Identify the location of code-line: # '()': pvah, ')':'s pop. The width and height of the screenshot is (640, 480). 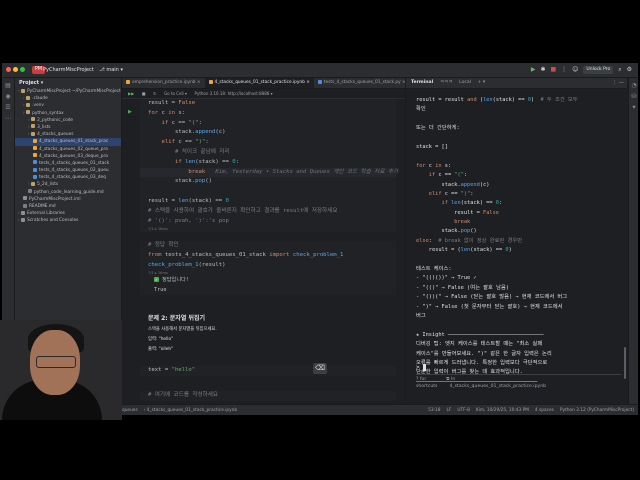
(268, 222).